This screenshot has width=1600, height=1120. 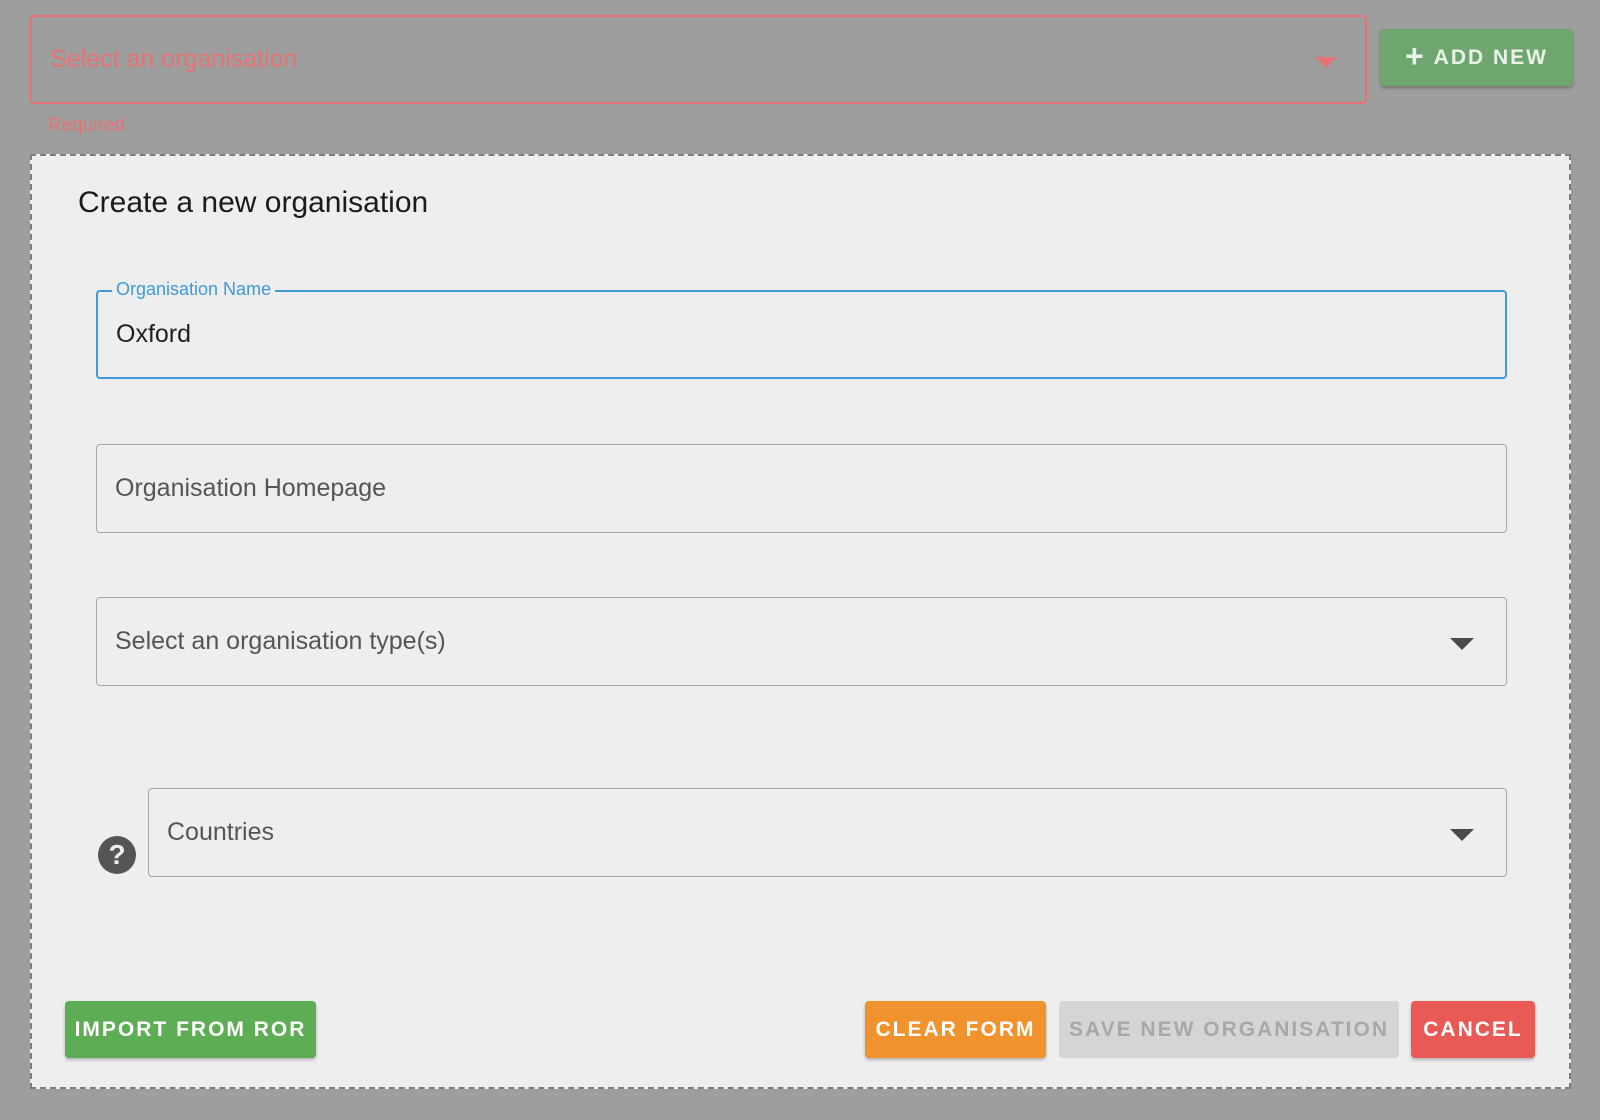 What do you see at coordinates (1473, 1029) in the screenshot?
I see `cancel-button: CANCEL` at bounding box center [1473, 1029].